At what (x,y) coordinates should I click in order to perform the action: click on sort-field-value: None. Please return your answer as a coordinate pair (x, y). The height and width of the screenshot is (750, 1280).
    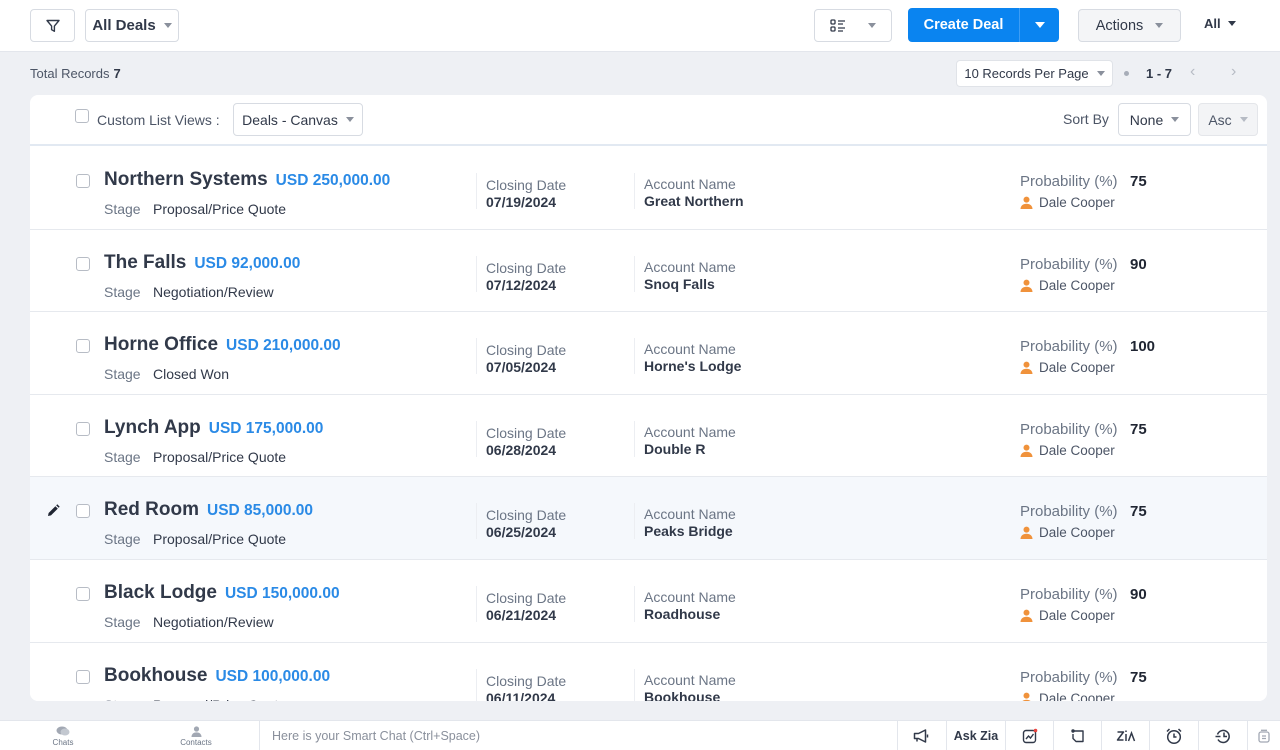
    Looking at the image, I should click on (1146, 119).